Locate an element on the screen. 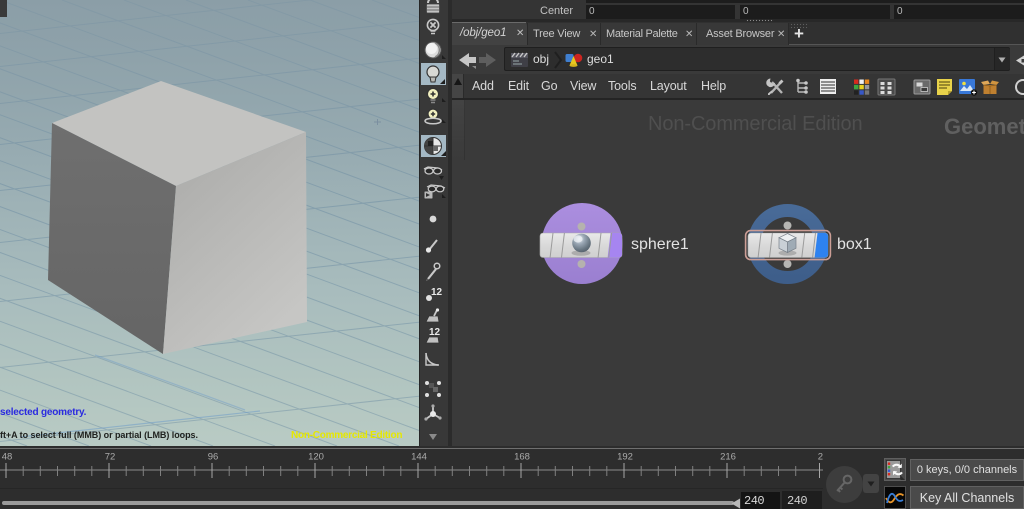 The image size is (1024, 509). svg-text: 144 is located at coordinates (419, 457).